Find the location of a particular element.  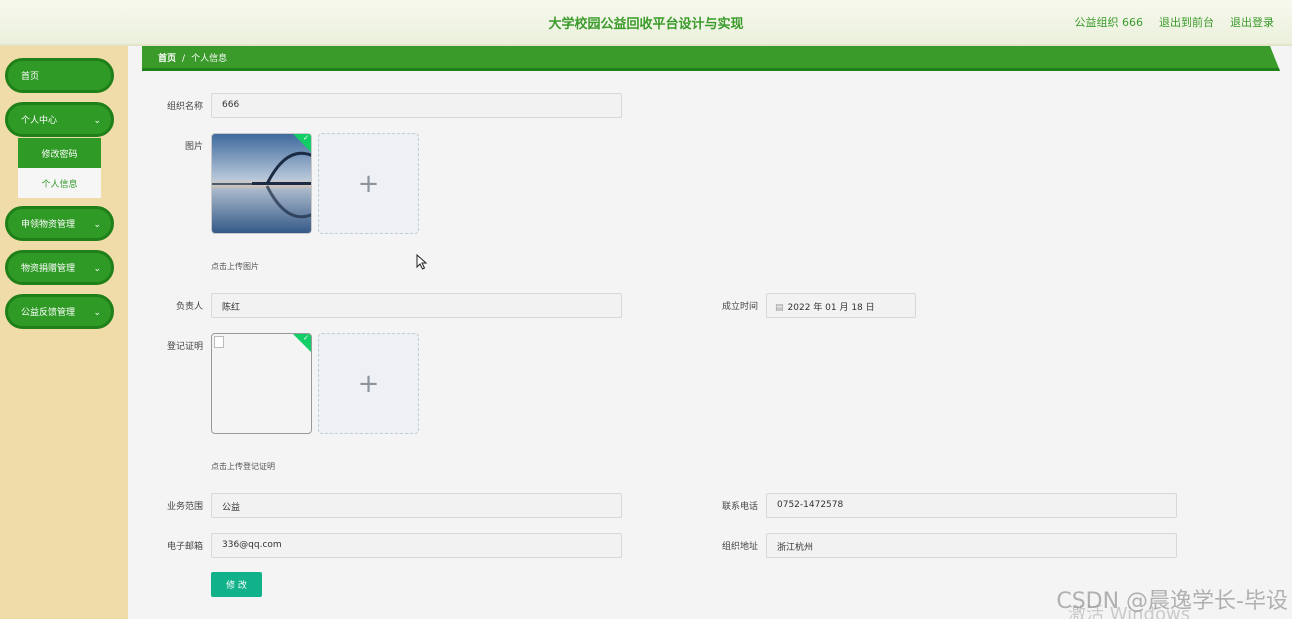

top-header: 大学校园公益回收平台设计与实现 公益组织 666 退出到前台 退出登录 is located at coordinates (646, 23).